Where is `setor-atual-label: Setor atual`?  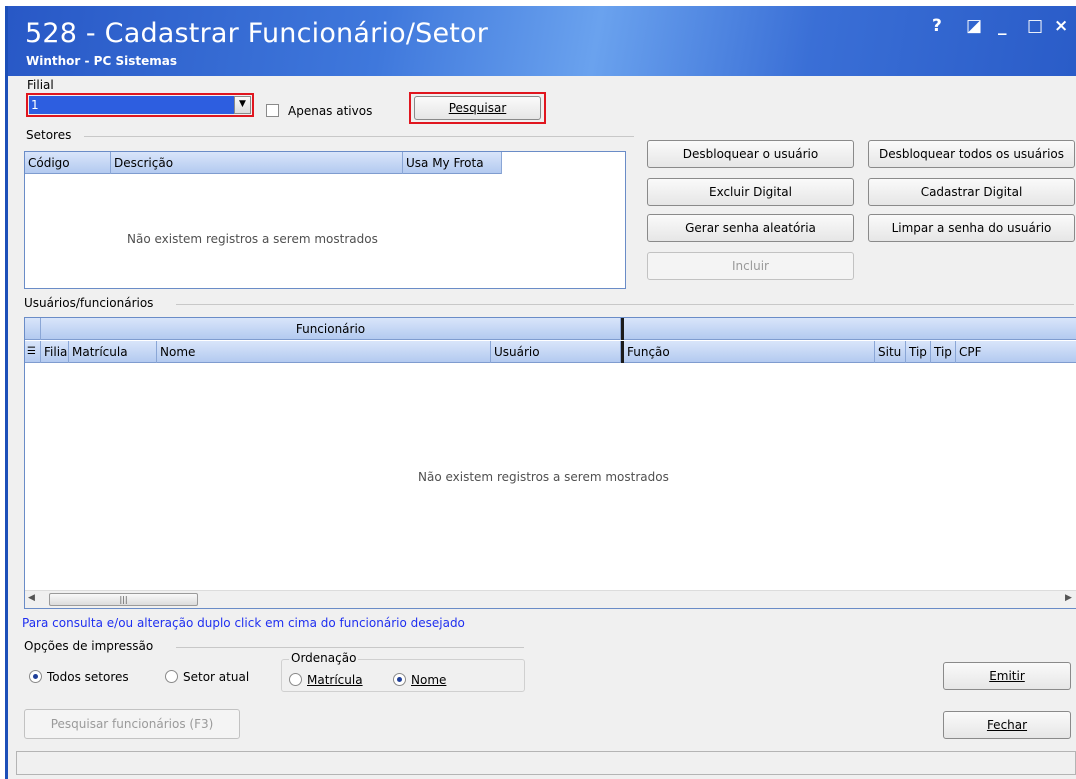 setor-atual-label: Setor atual is located at coordinates (216, 677).